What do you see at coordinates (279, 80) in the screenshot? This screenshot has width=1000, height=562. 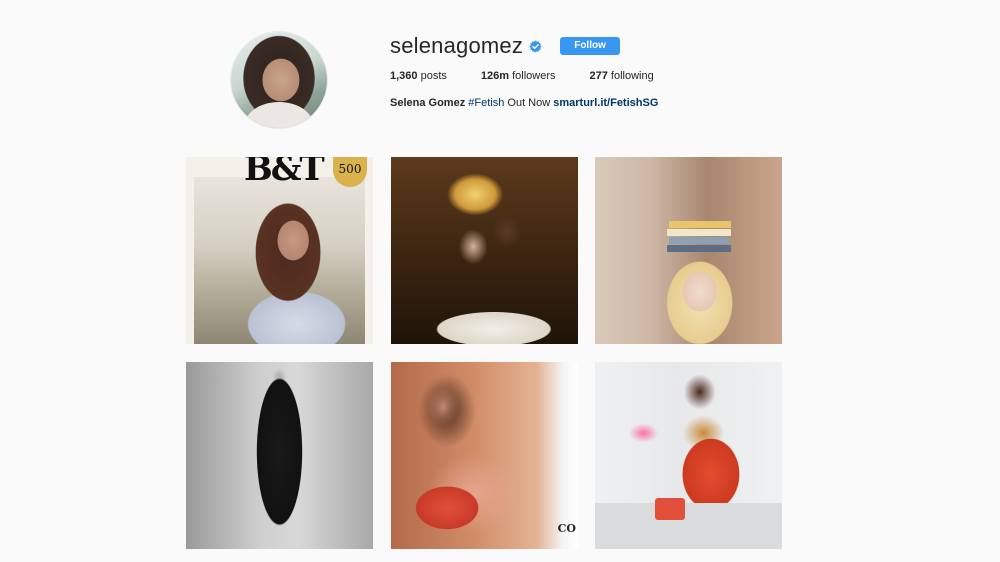 I see `profile-avatar` at bounding box center [279, 80].